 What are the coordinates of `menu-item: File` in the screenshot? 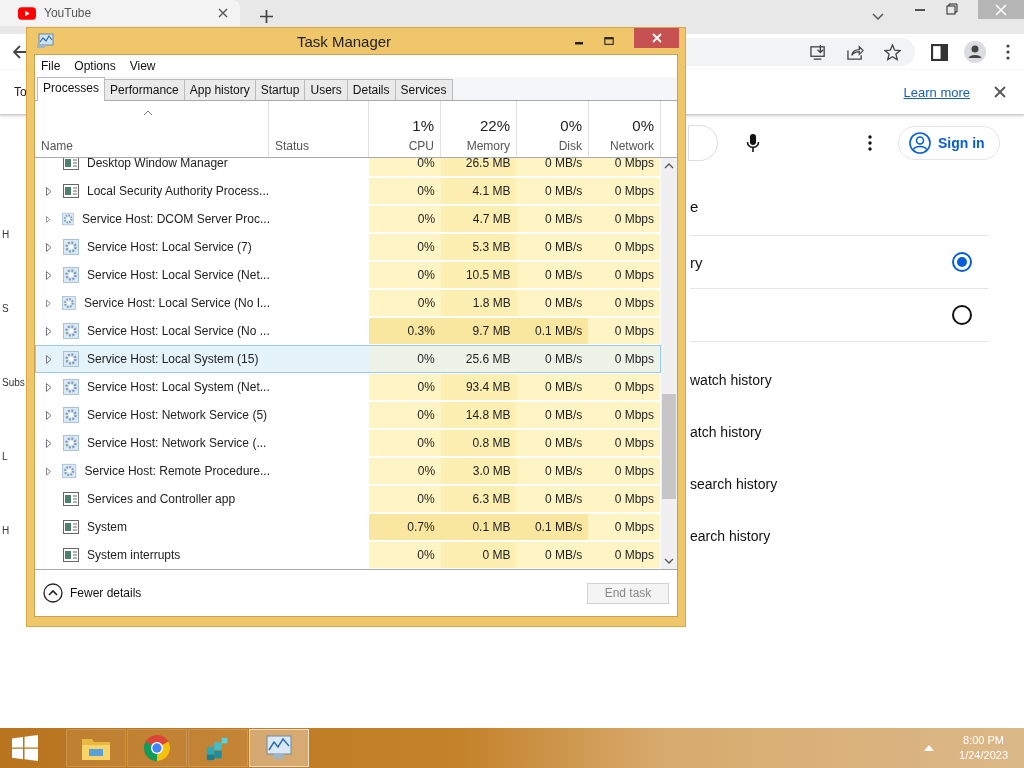 It's located at (51, 66).